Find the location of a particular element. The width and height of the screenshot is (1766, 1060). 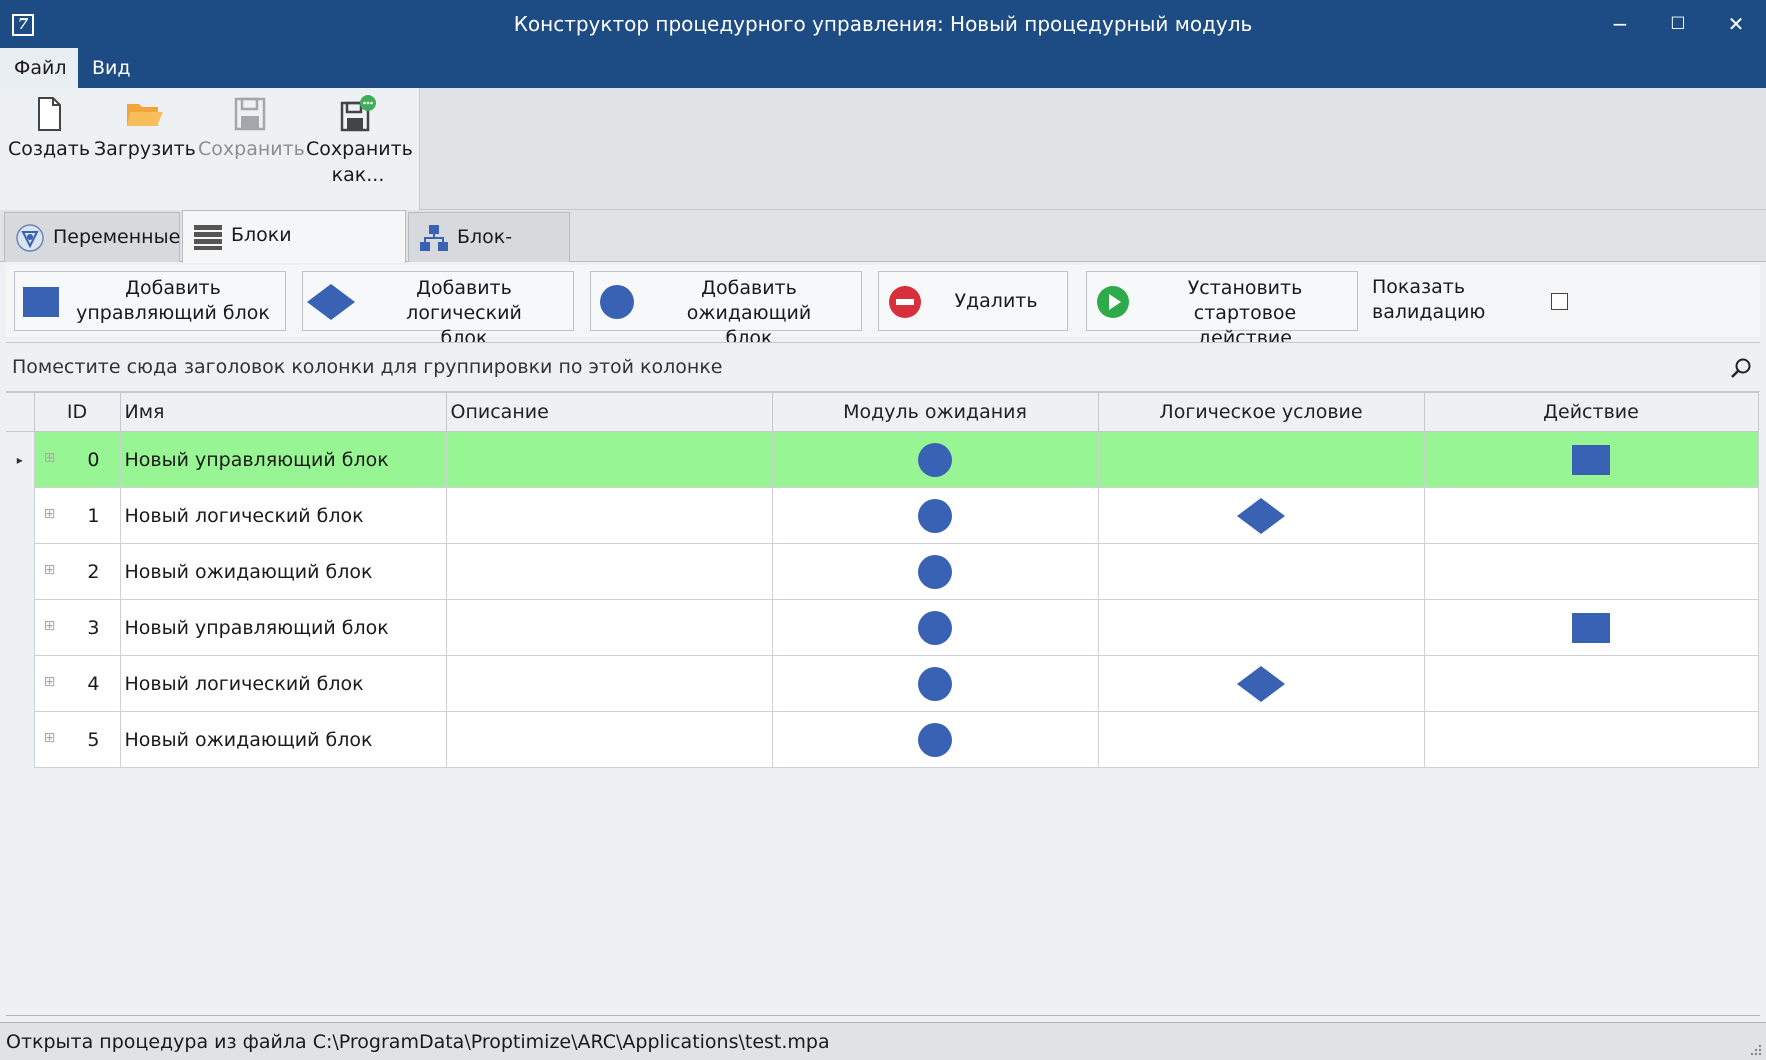

add-logic-block-button: Добавить логический блок is located at coordinates (438, 310).